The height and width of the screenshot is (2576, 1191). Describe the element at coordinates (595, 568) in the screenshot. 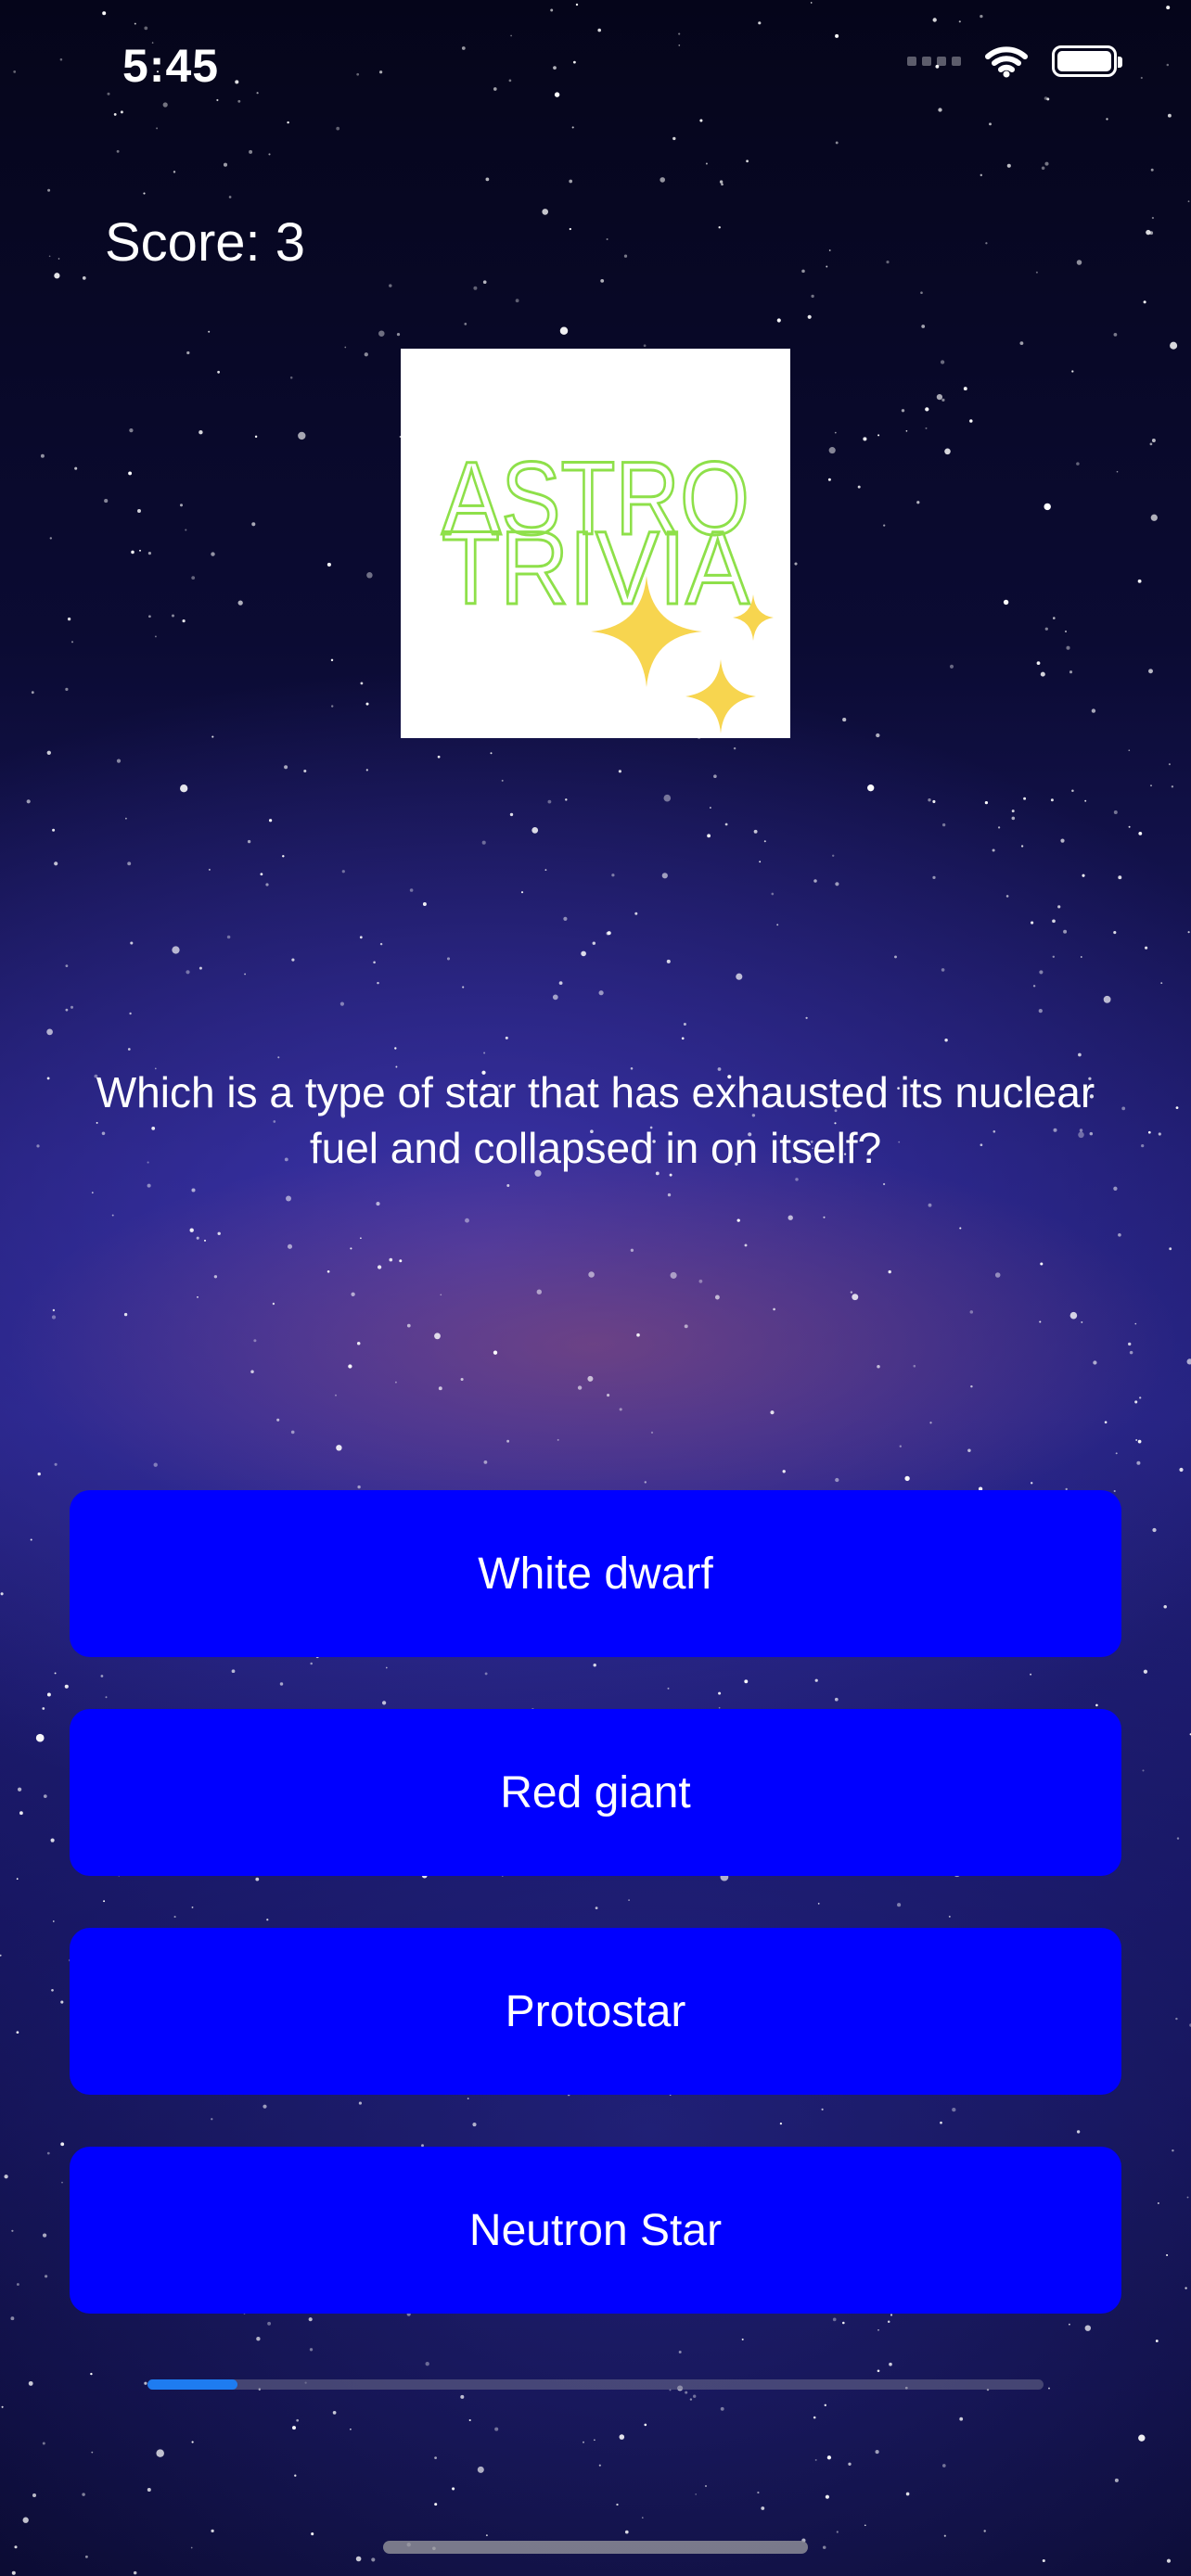

I see `logo-line2: TRIVIA` at that location.